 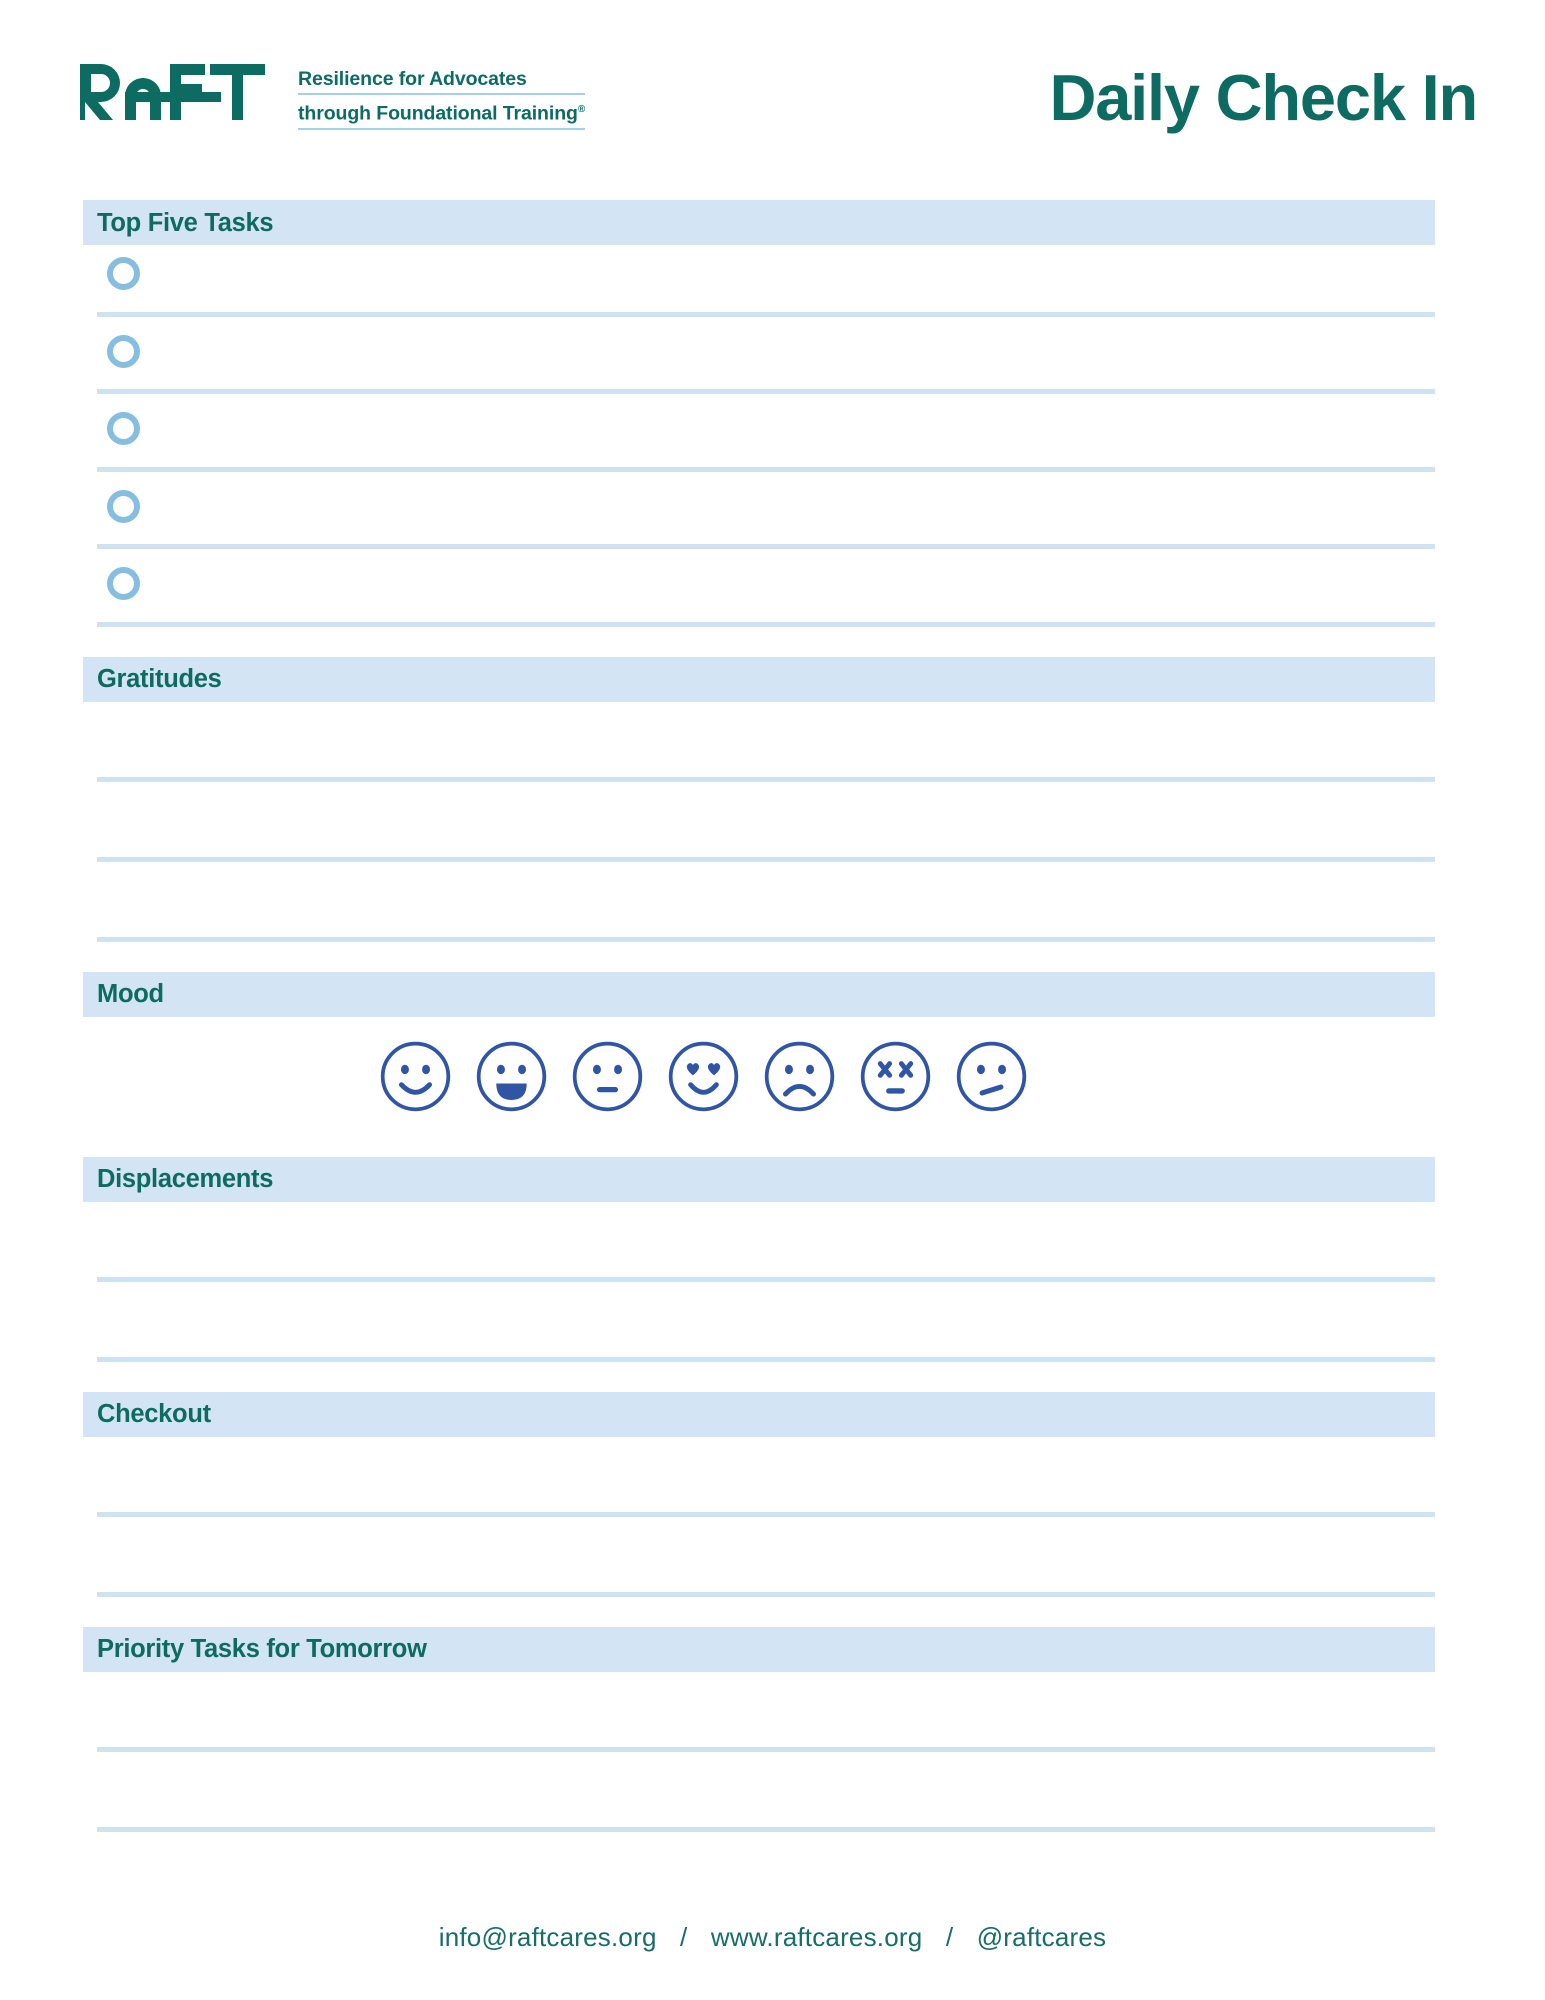 I want to click on footer-social-handle: @raftcares, so click(x=1042, y=1937).